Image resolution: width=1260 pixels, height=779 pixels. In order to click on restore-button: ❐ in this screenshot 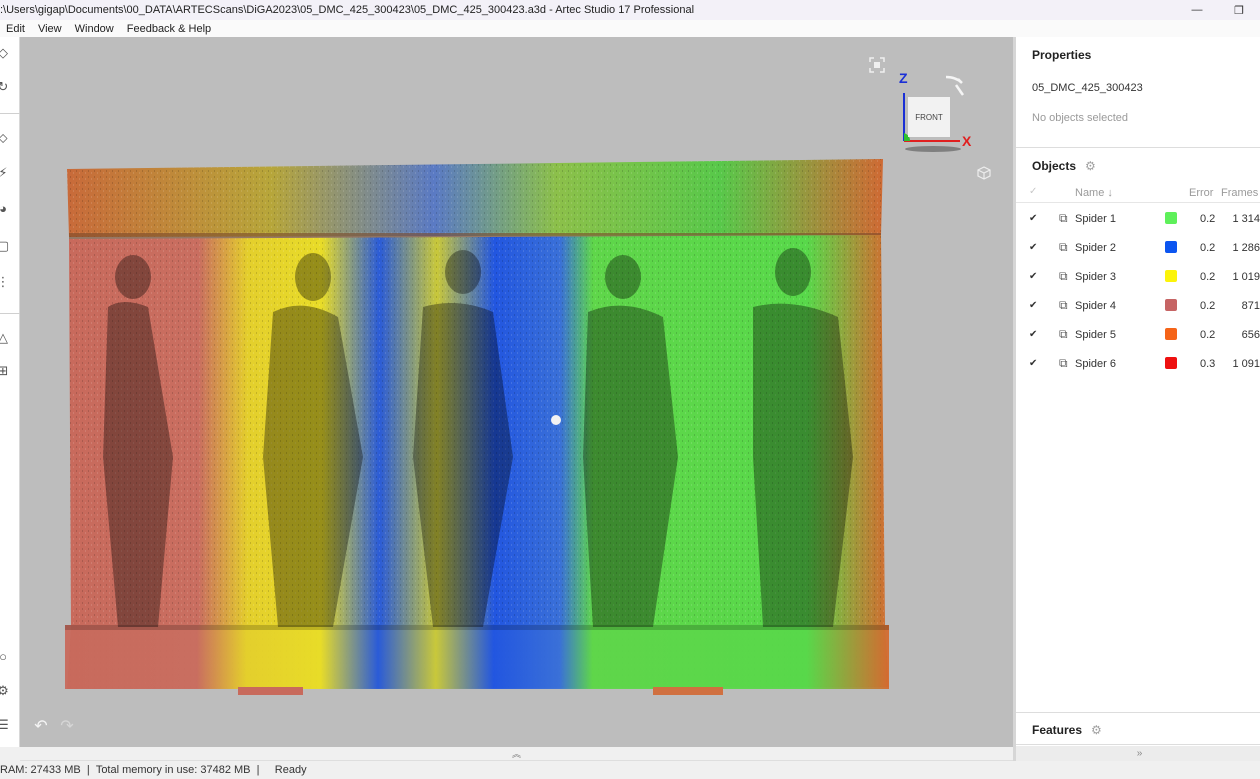, I will do `click(1239, 10)`.